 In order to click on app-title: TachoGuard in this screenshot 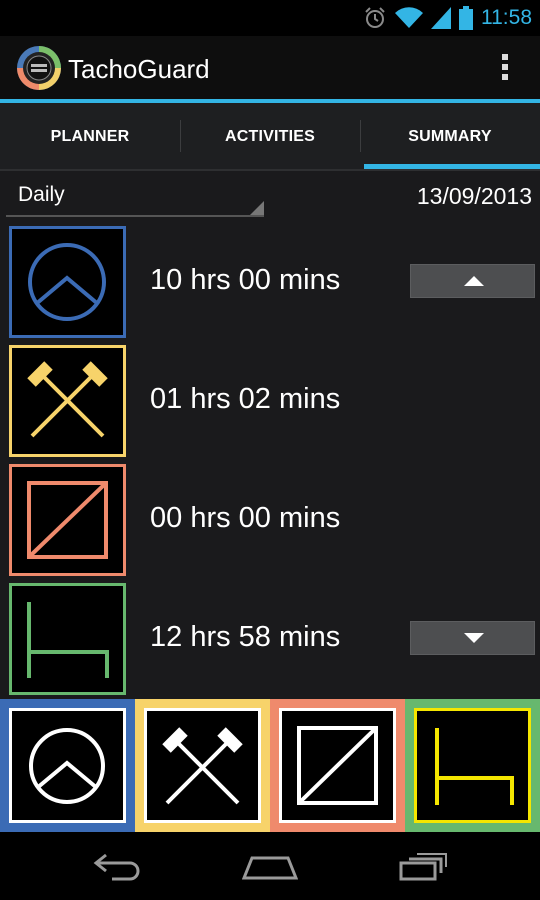, I will do `click(139, 69)`.